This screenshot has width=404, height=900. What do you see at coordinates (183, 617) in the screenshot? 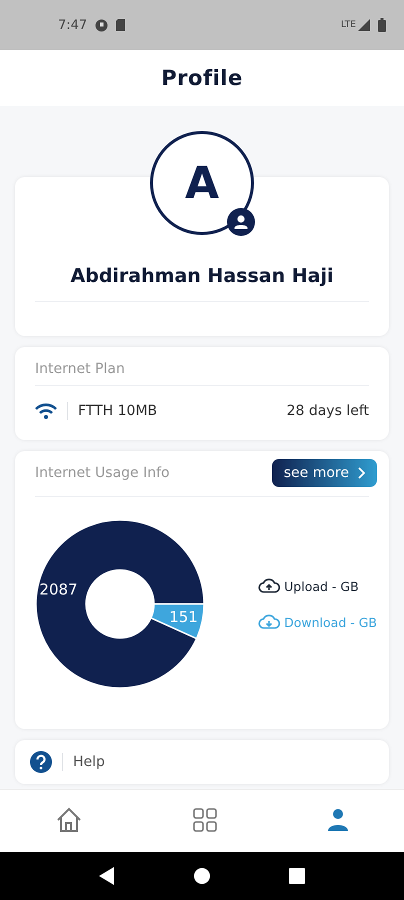
I see `data-label: 151` at bounding box center [183, 617].